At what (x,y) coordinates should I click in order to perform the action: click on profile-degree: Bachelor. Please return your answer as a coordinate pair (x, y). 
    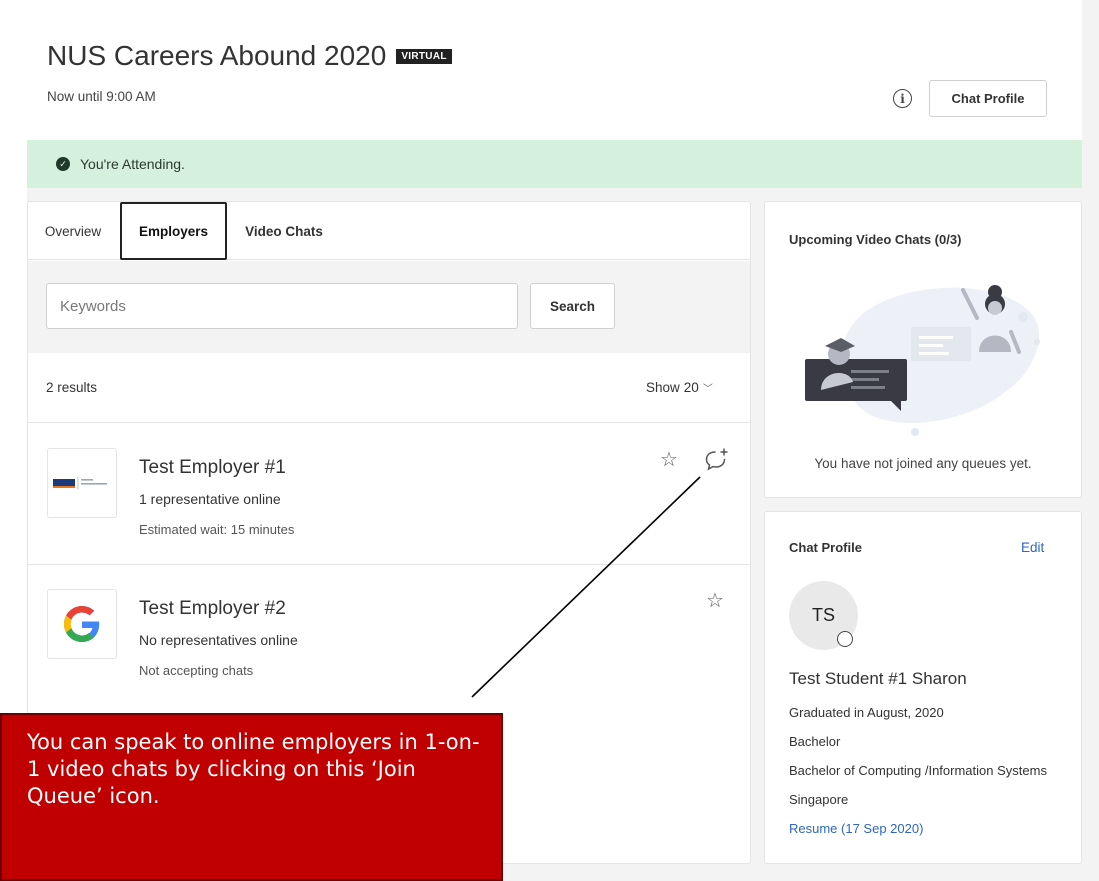
    Looking at the image, I should click on (815, 741).